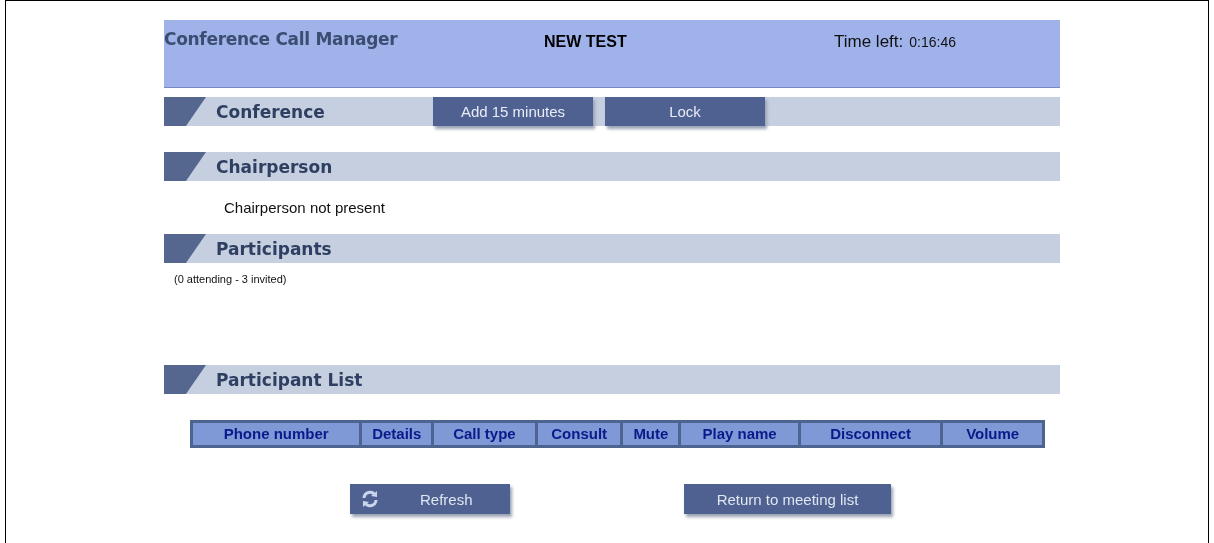 This screenshot has width=1214, height=543. Describe the element at coordinates (397, 434) in the screenshot. I see `column-header: Details` at that location.